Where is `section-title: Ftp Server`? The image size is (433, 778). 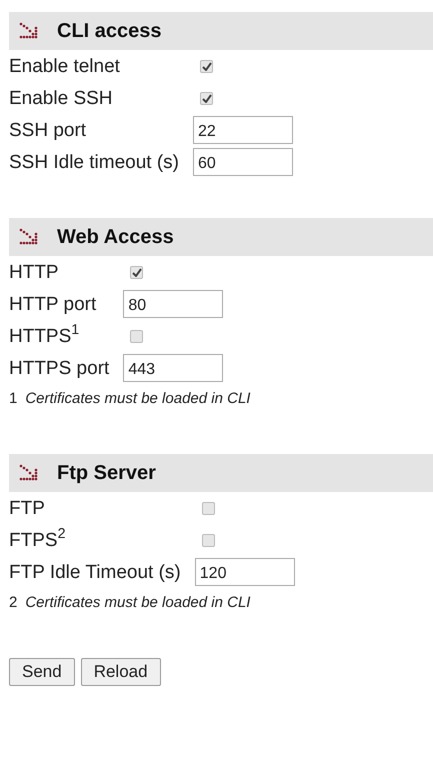
section-title: Ftp Server is located at coordinates (106, 473).